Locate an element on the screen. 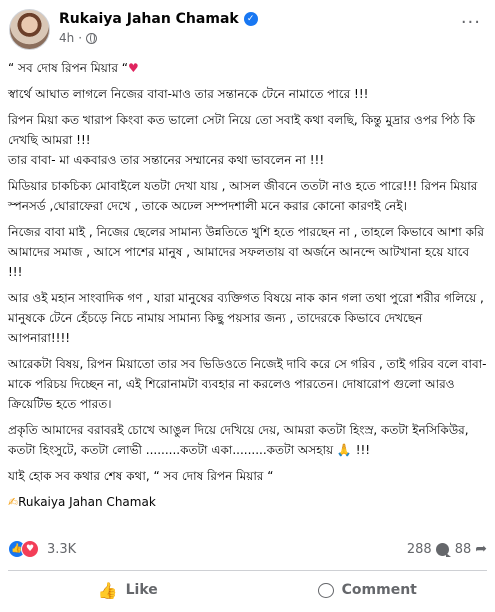  post-actions: 👍 Like Comment is located at coordinates (247, 590).